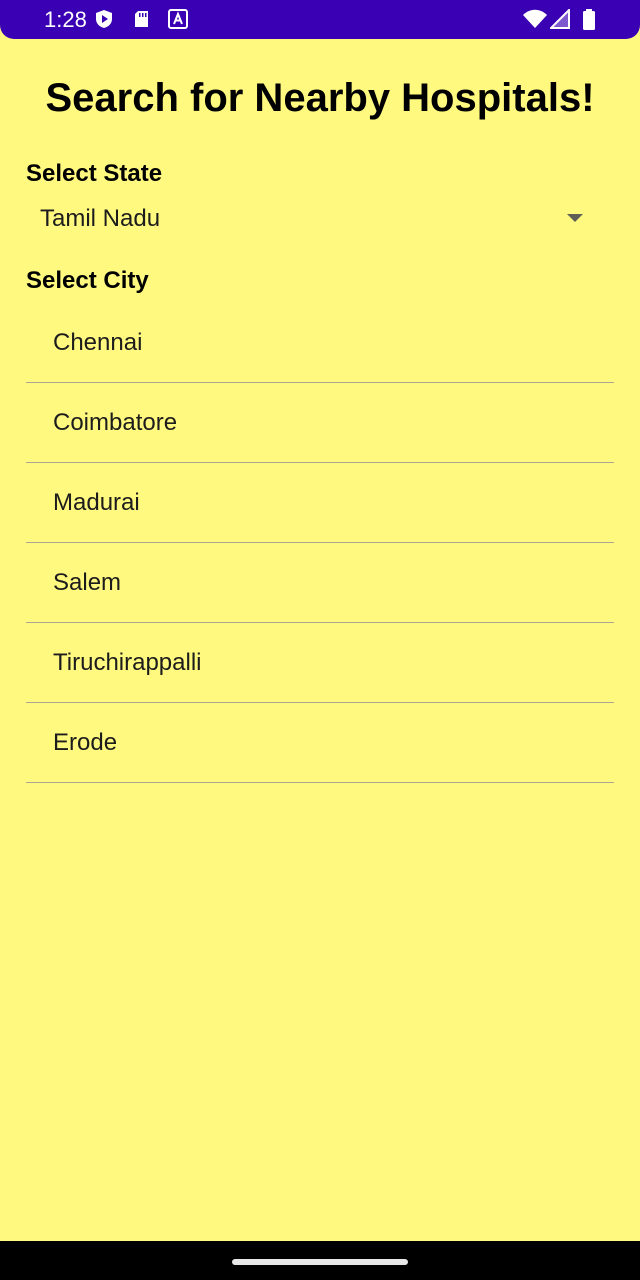  I want to click on city-item-chennai: Chennai, so click(320, 343).